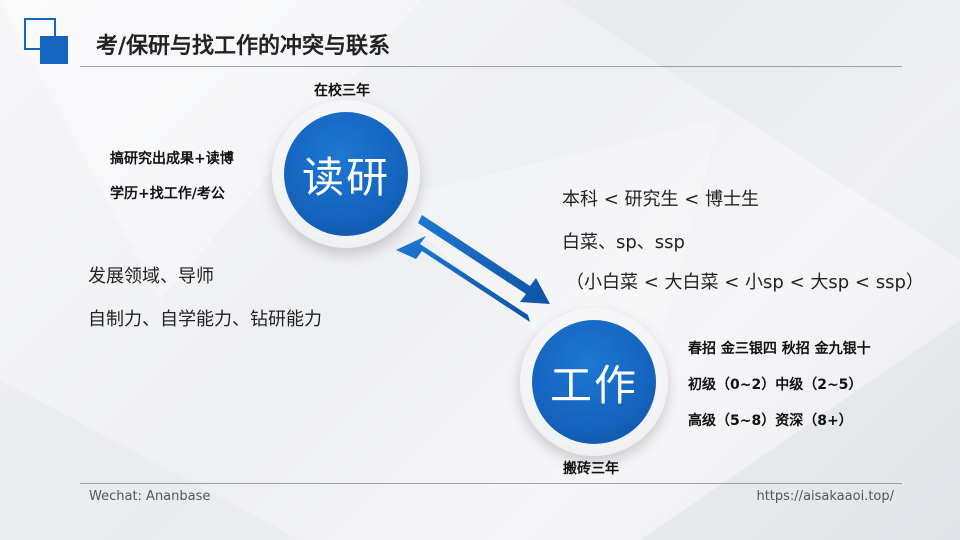  I want to click on arrow-to-work, so click(484, 259).